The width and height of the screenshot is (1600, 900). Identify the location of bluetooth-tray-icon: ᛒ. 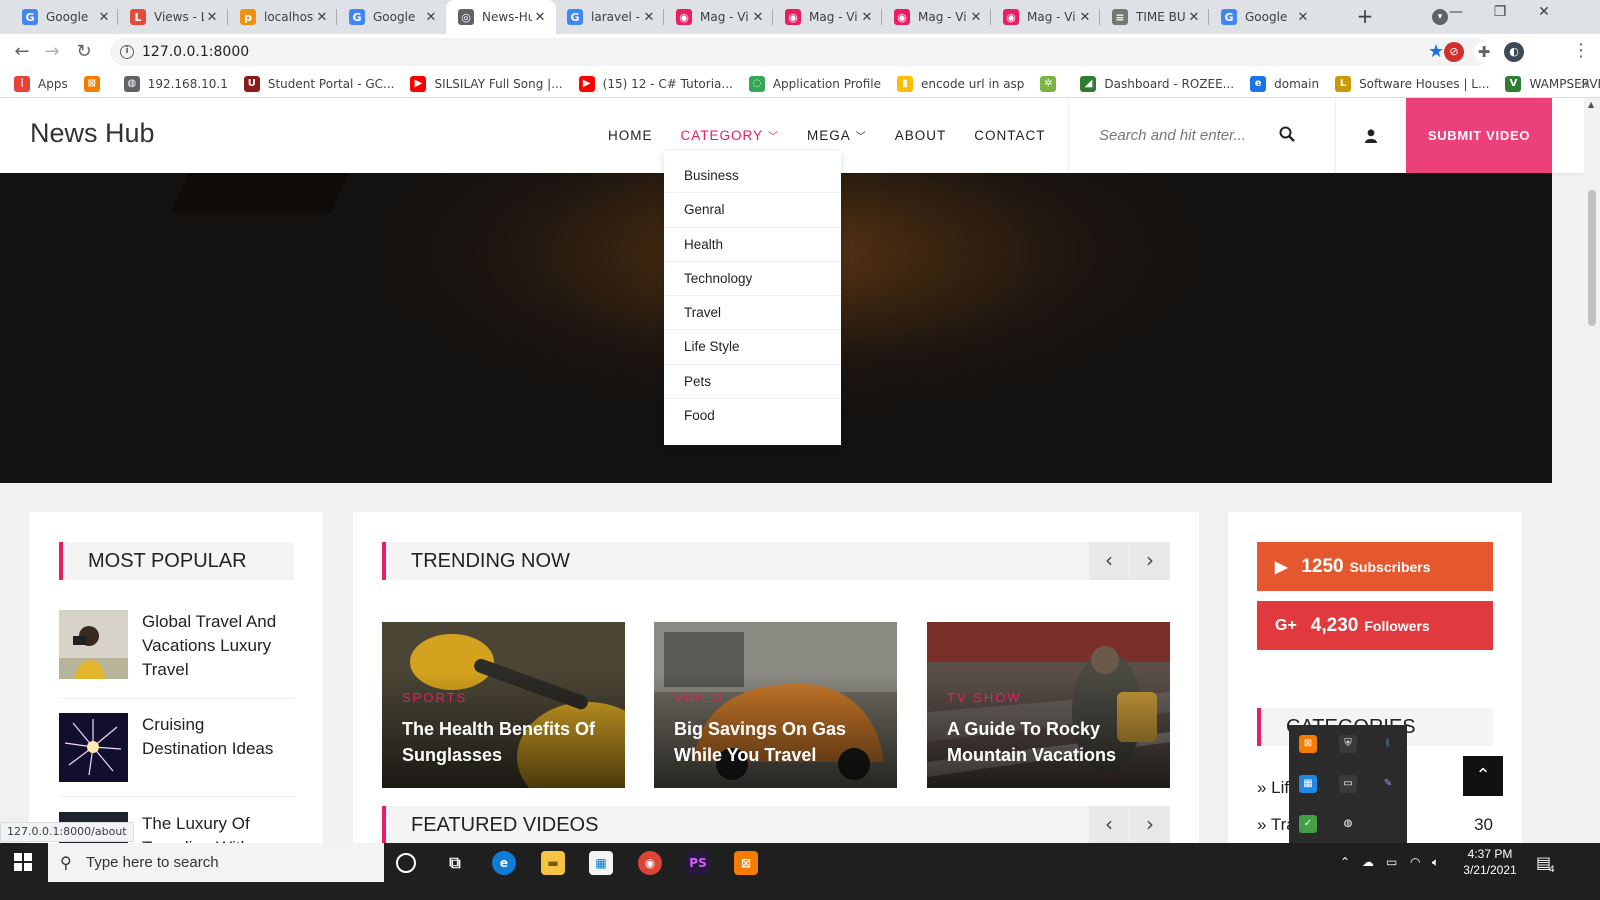
(1388, 744).